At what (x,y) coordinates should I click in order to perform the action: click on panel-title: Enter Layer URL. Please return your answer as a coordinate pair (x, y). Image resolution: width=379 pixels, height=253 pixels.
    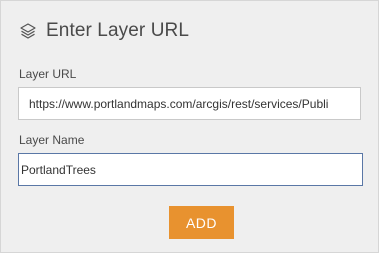
    Looking at the image, I should click on (118, 30).